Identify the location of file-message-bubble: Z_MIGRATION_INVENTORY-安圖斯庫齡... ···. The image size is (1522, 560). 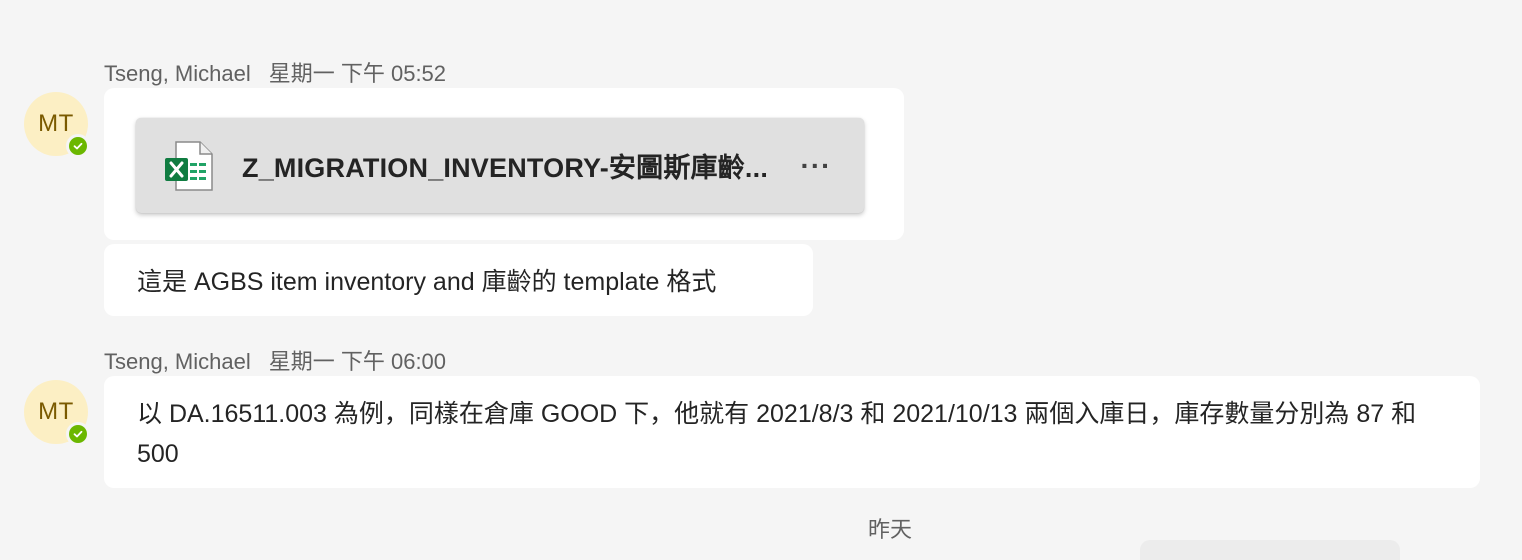
(504, 164).